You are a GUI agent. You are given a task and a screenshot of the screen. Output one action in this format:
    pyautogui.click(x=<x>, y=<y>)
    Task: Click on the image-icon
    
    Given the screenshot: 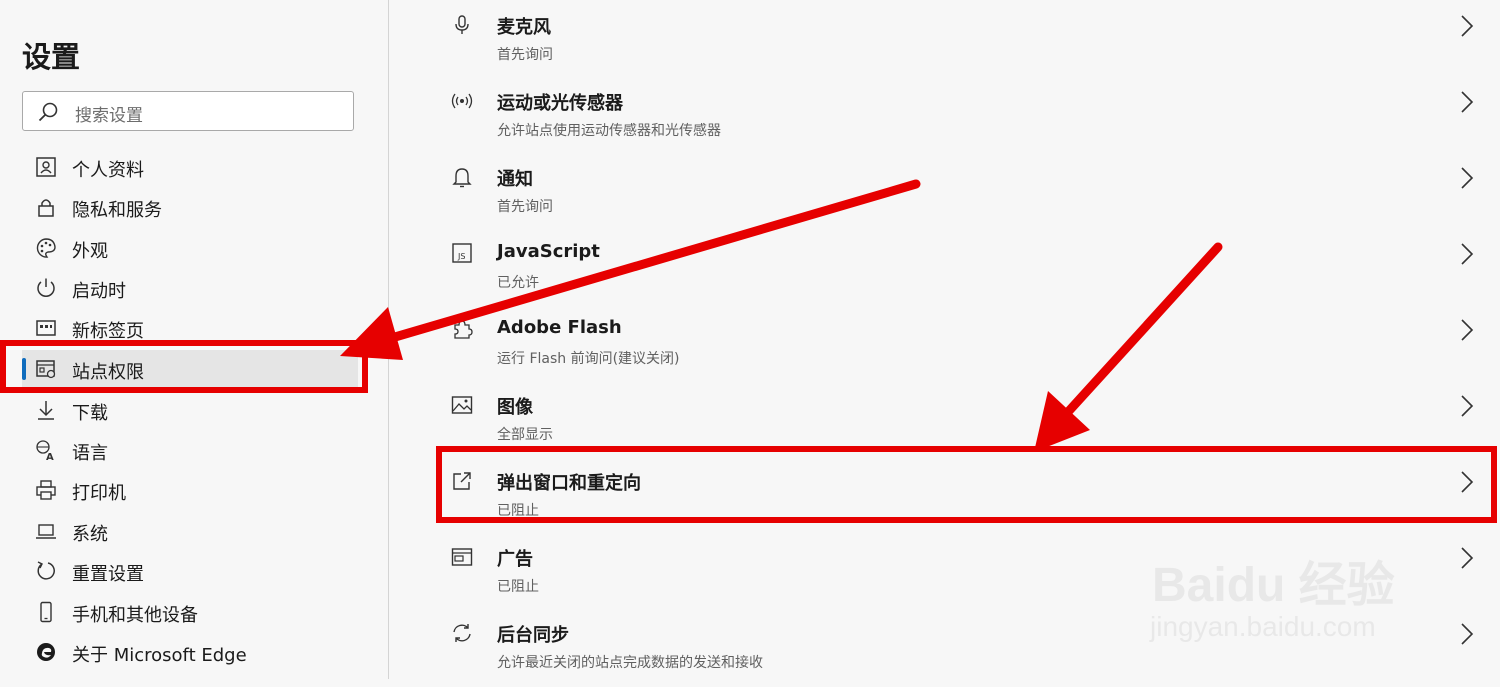 What is the action you would take?
    pyautogui.click(x=462, y=405)
    